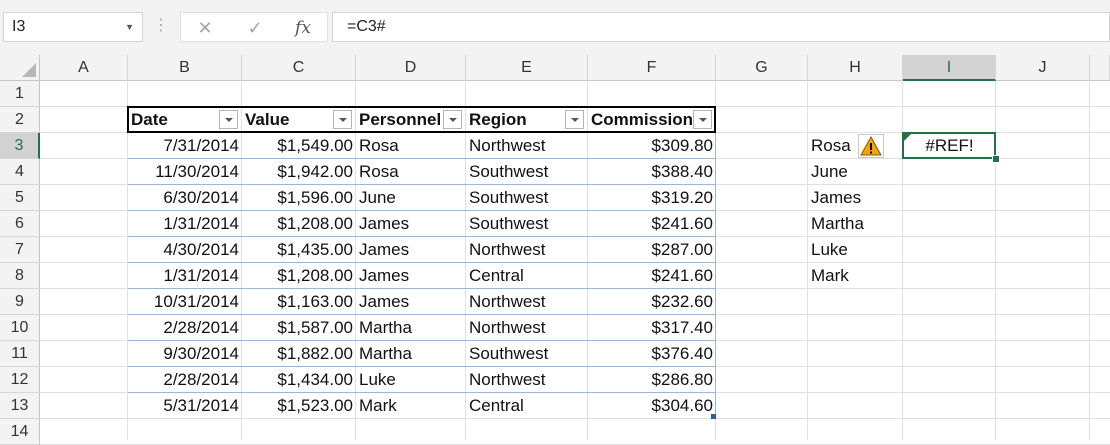  What do you see at coordinates (205, 28) in the screenshot?
I see `cancel-icon: ✕` at bounding box center [205, 28].